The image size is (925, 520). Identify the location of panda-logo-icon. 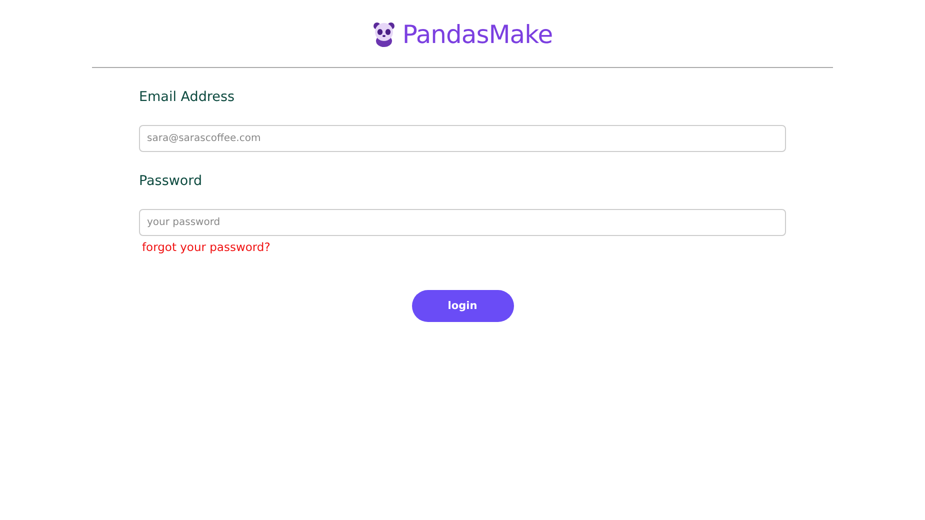
(384, 34).